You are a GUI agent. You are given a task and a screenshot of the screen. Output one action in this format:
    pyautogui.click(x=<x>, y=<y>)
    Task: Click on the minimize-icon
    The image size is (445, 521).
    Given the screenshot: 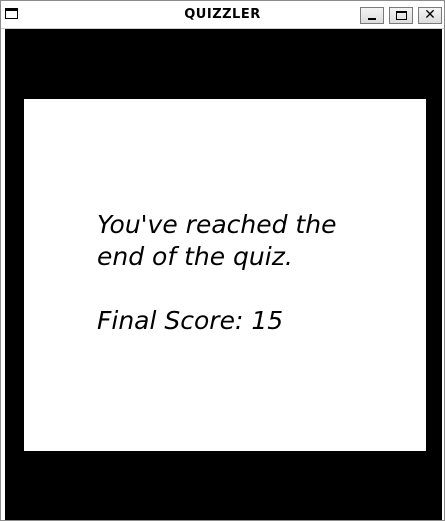 What is the action you would take?
    pyautogui.click(x=372, y=19)
    